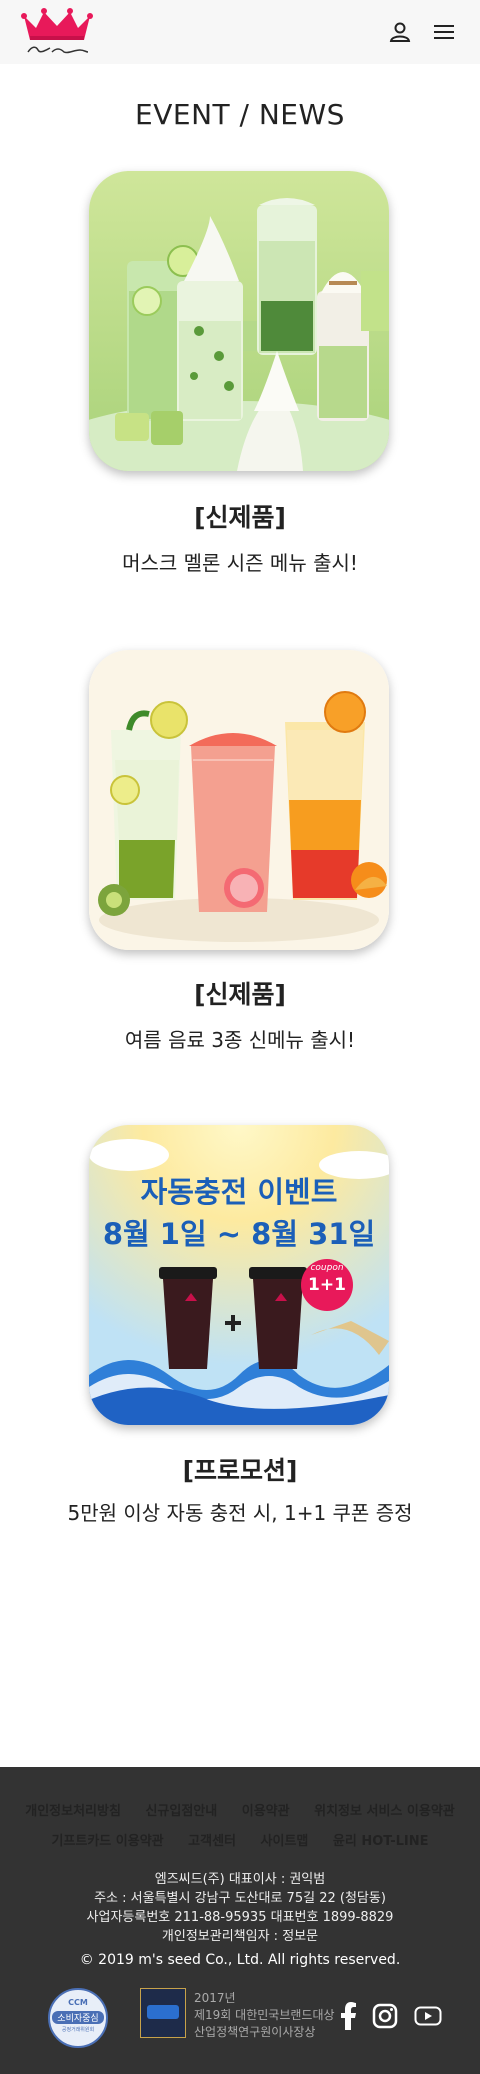  Describe the element at coordinates (285, 1841) in the screenshot. I see `footer-link: 사이트맵` at that location.